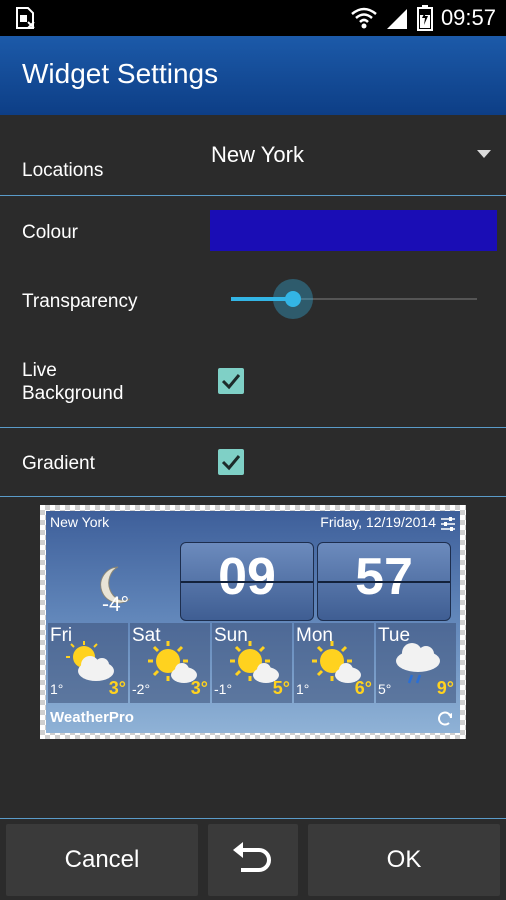 The height and width of the screenshot is (900, 506). I want to click on widget-date: Friday, 12/19/2014, so click(378, 522).